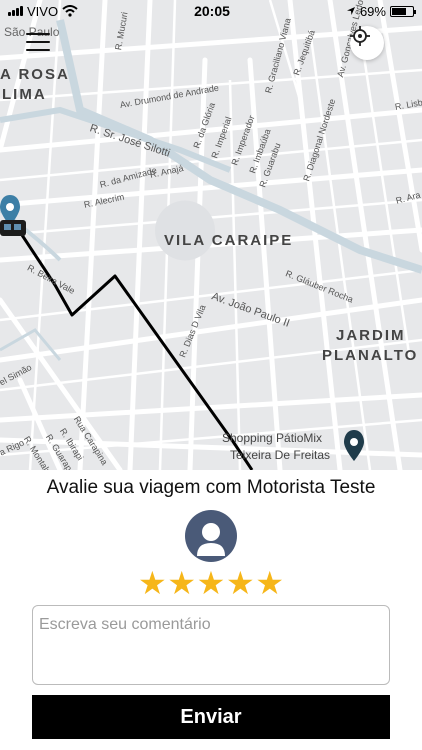  What do you see at coordinates (152, 583) in the screenshot?
I see `star-1: ★` at bounding box center [152, 583].